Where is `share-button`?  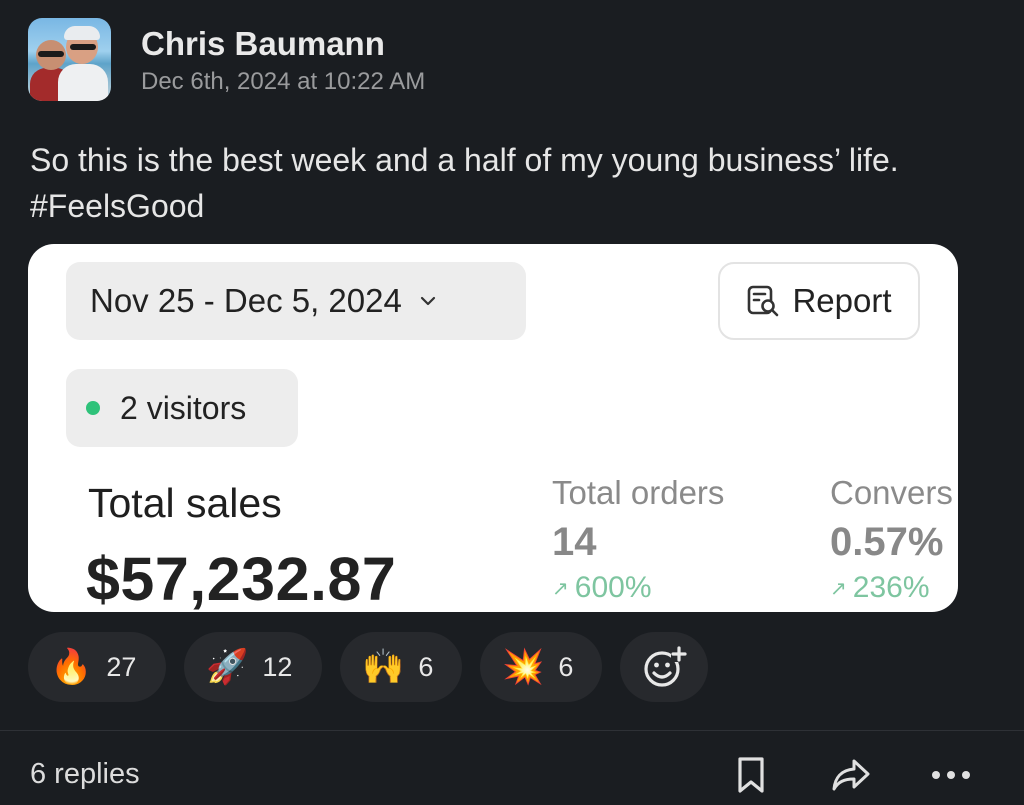
share-button is located at coordinates (851, 775).